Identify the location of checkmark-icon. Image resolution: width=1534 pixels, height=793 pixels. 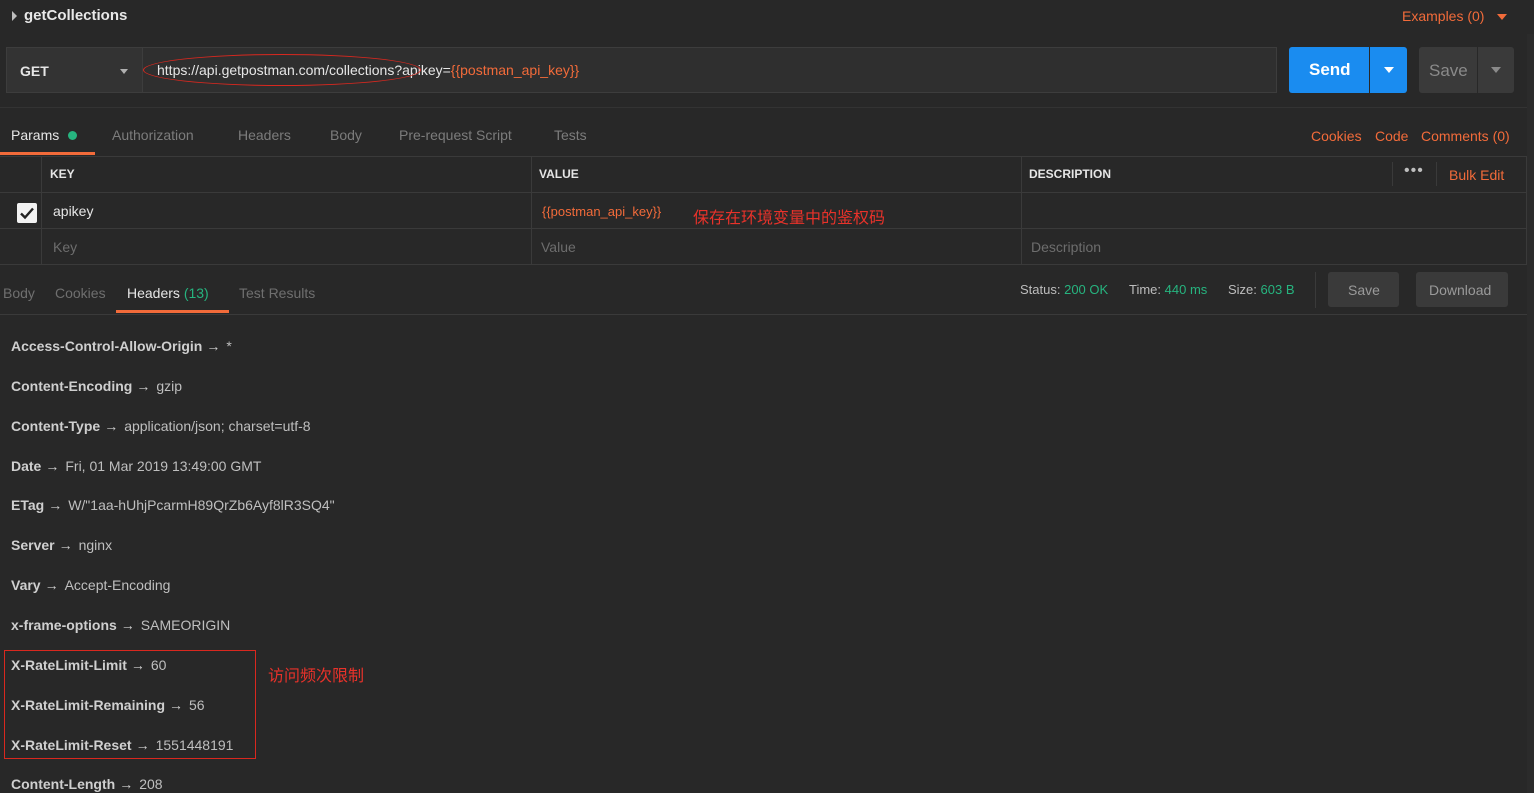
(27, 213).